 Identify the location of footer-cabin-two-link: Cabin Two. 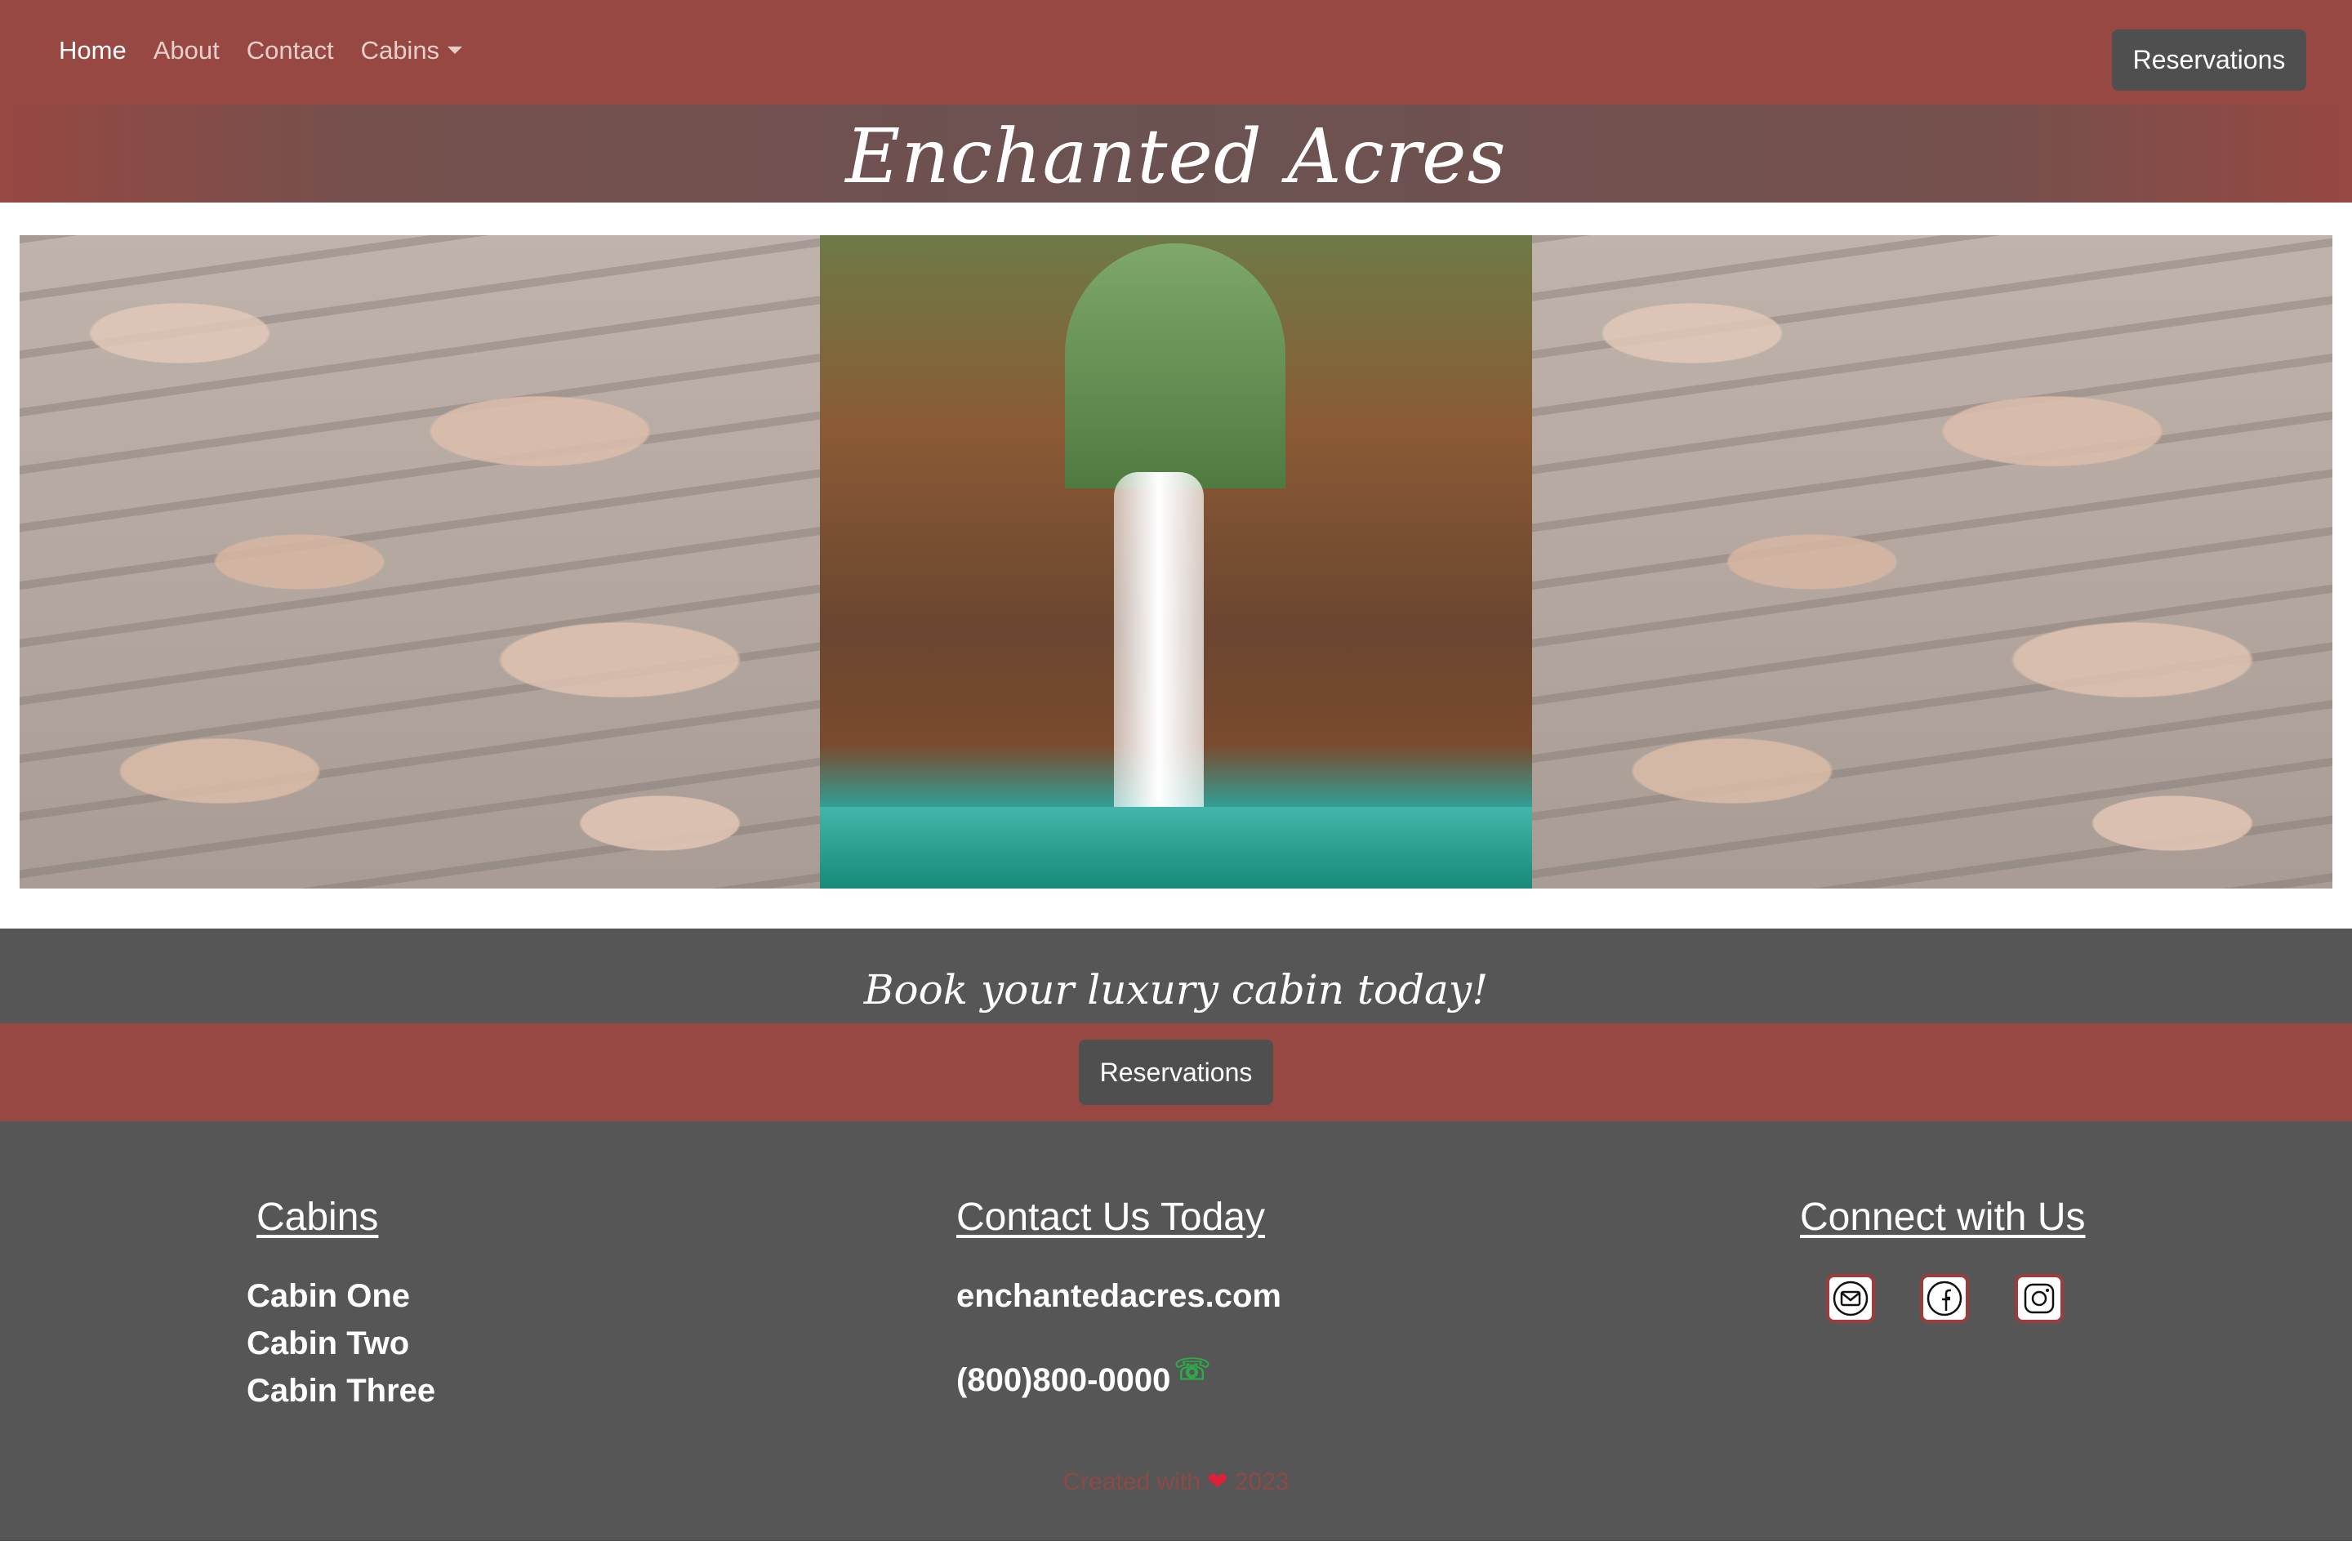
(328, 1343).